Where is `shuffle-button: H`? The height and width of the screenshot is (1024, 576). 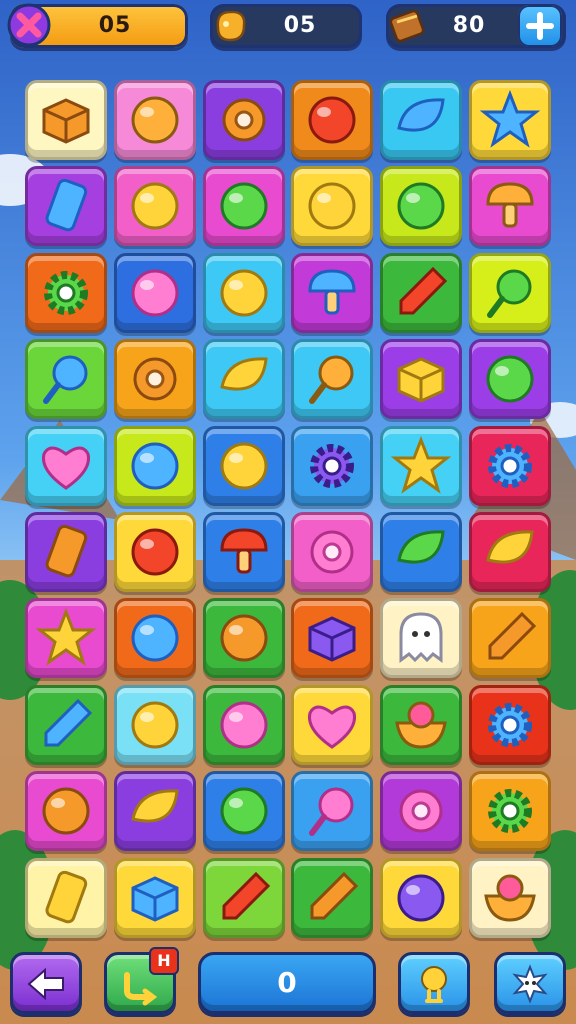 shuffle-button: H is located at coordinates (141, 980).